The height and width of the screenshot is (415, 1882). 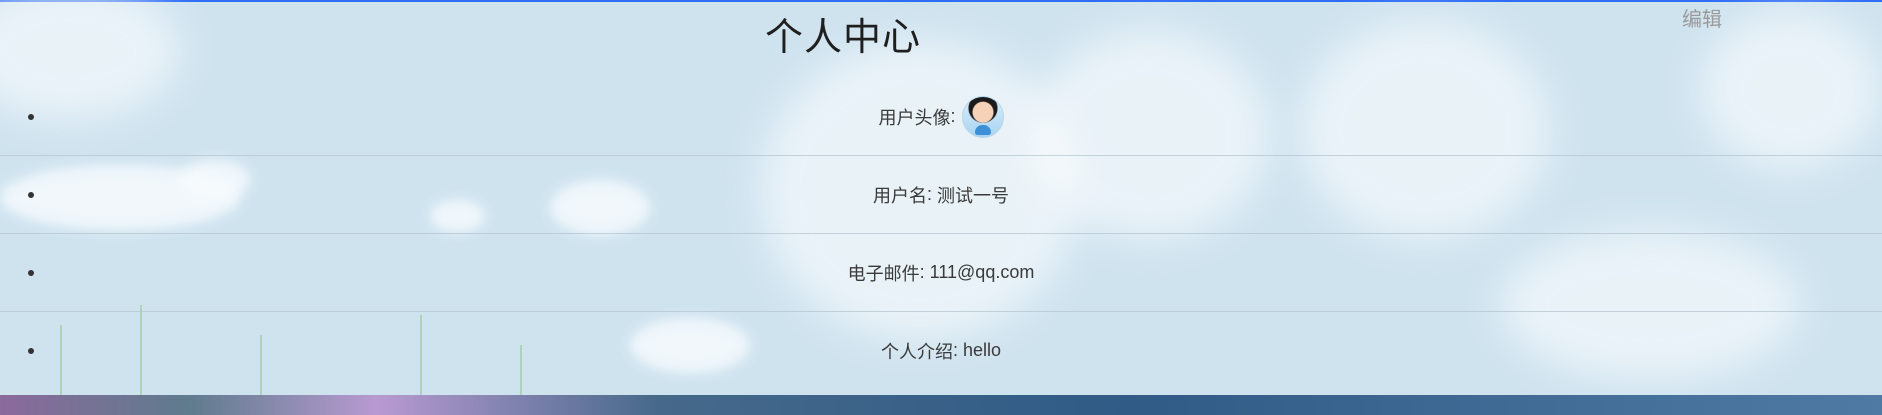 I want to click on bio-value: hello, so click(x=982, y=350).